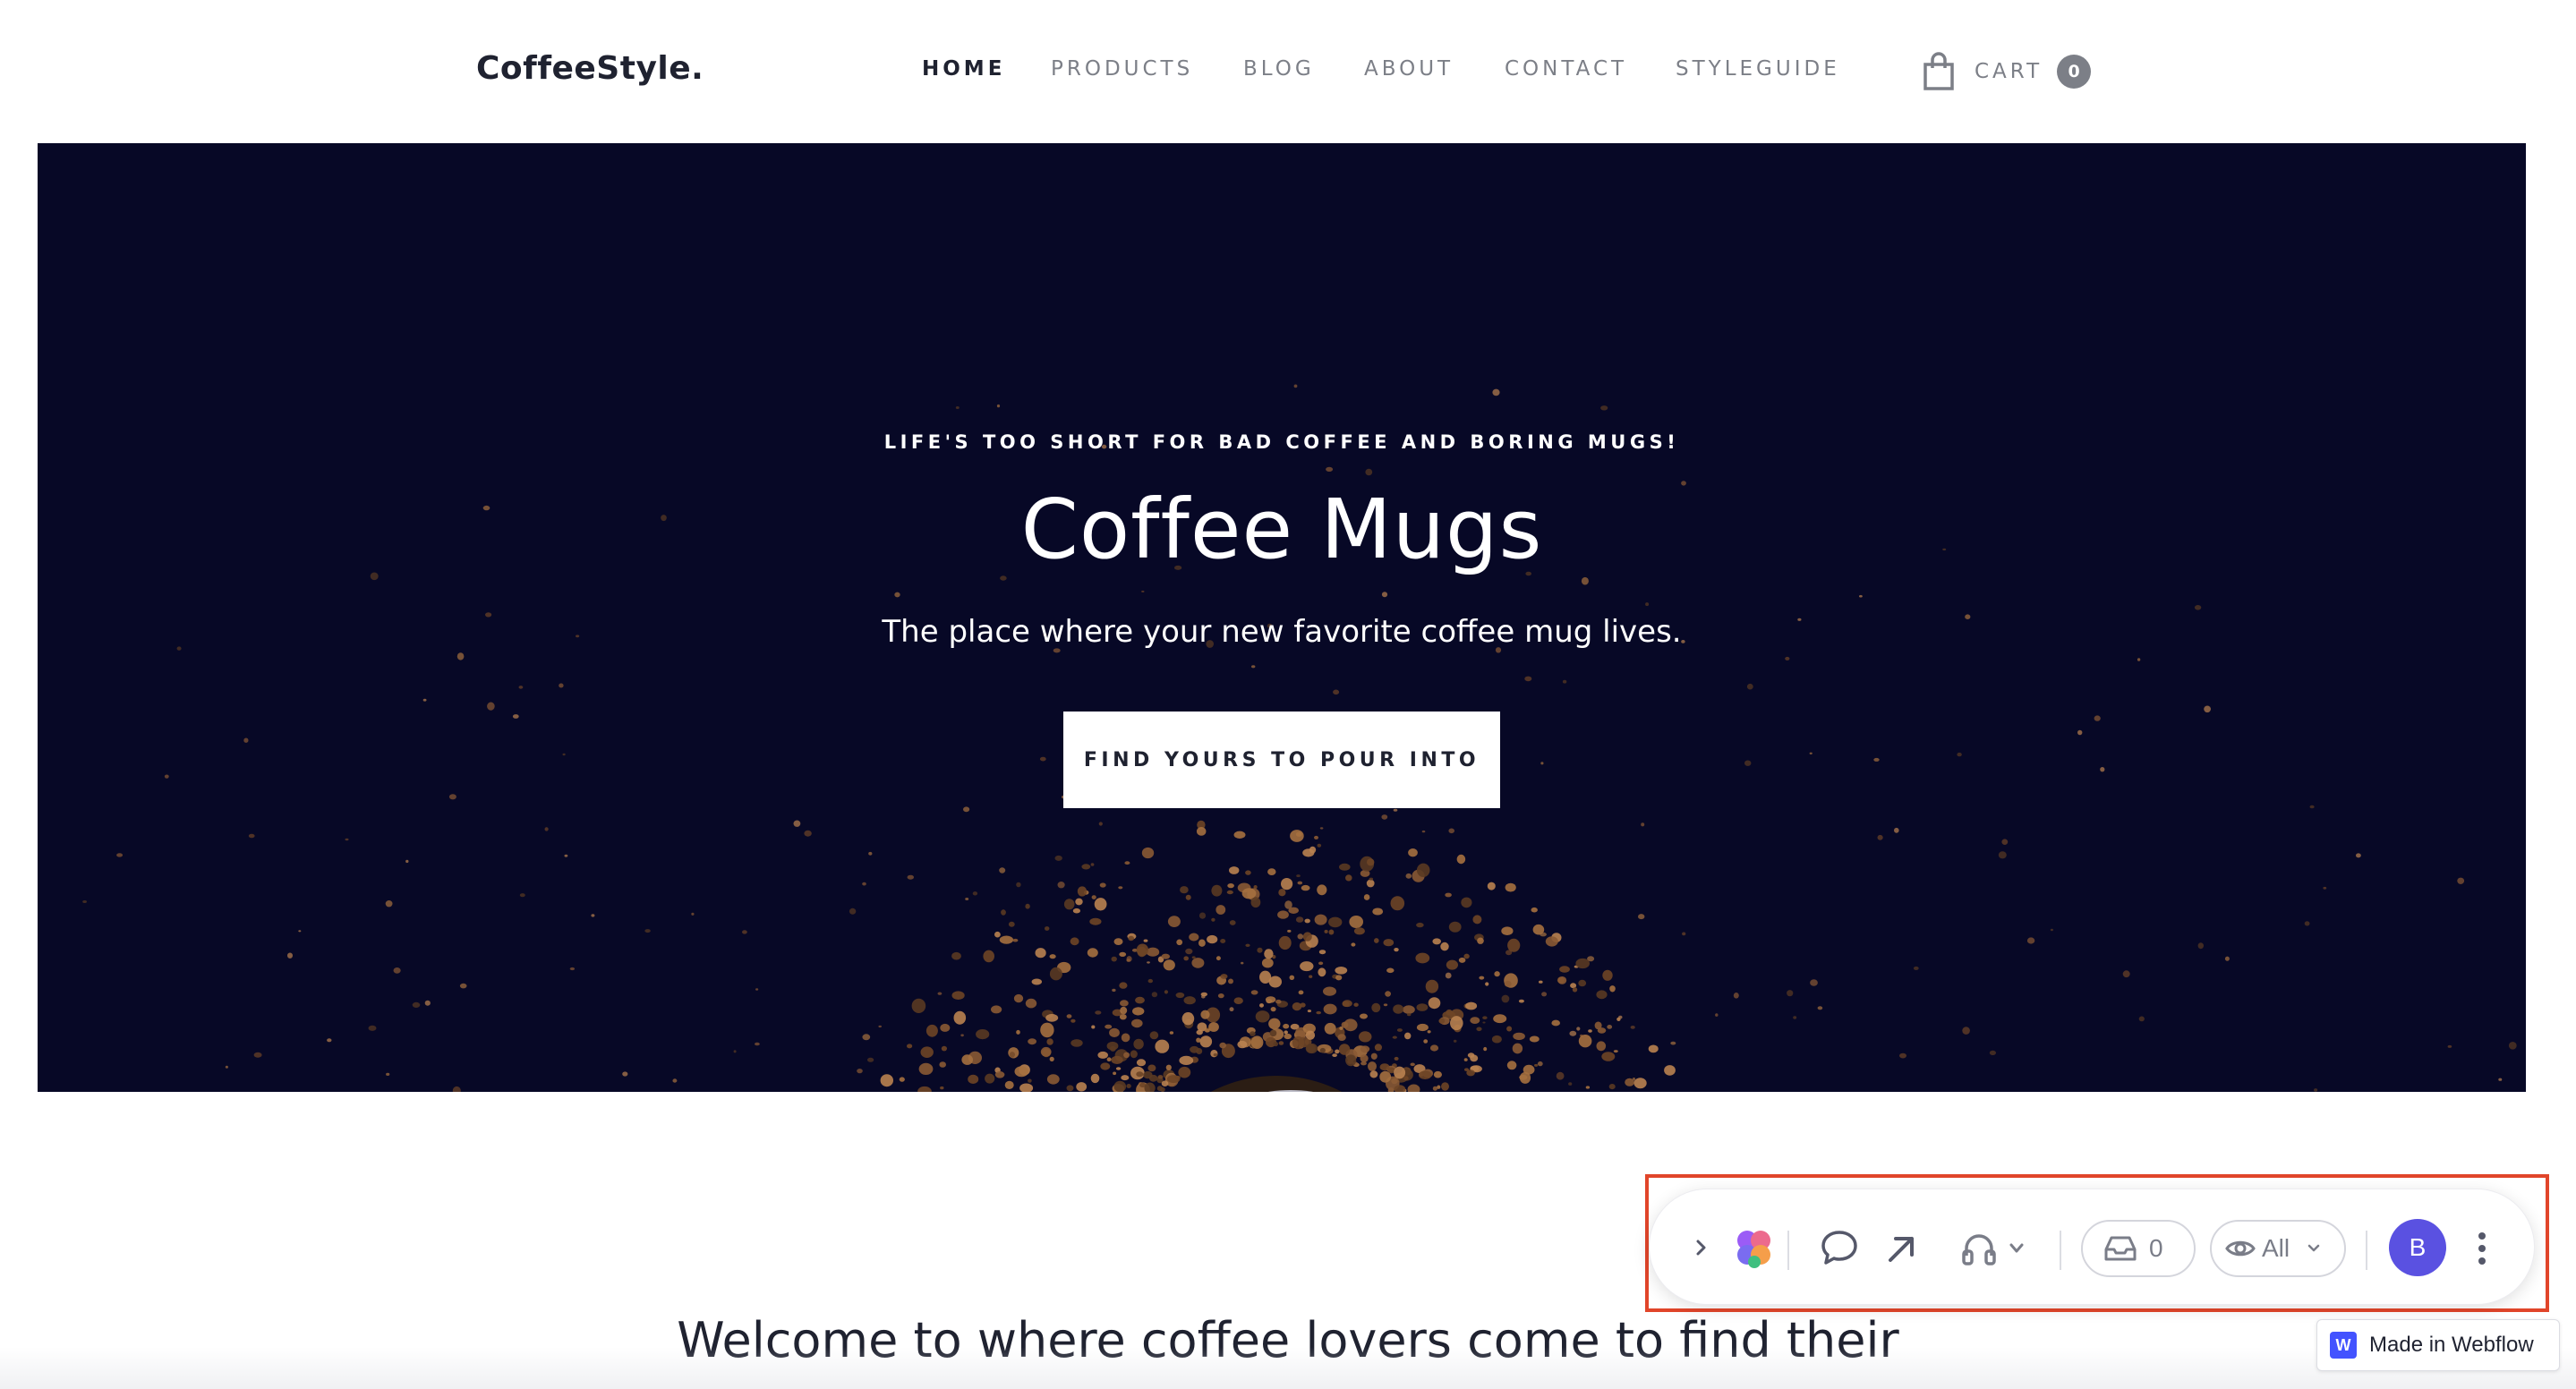  Describe the element at coordinates (590, 68) in the screenshot. I see `brand-logo: CoffeeStyle.` at that location.